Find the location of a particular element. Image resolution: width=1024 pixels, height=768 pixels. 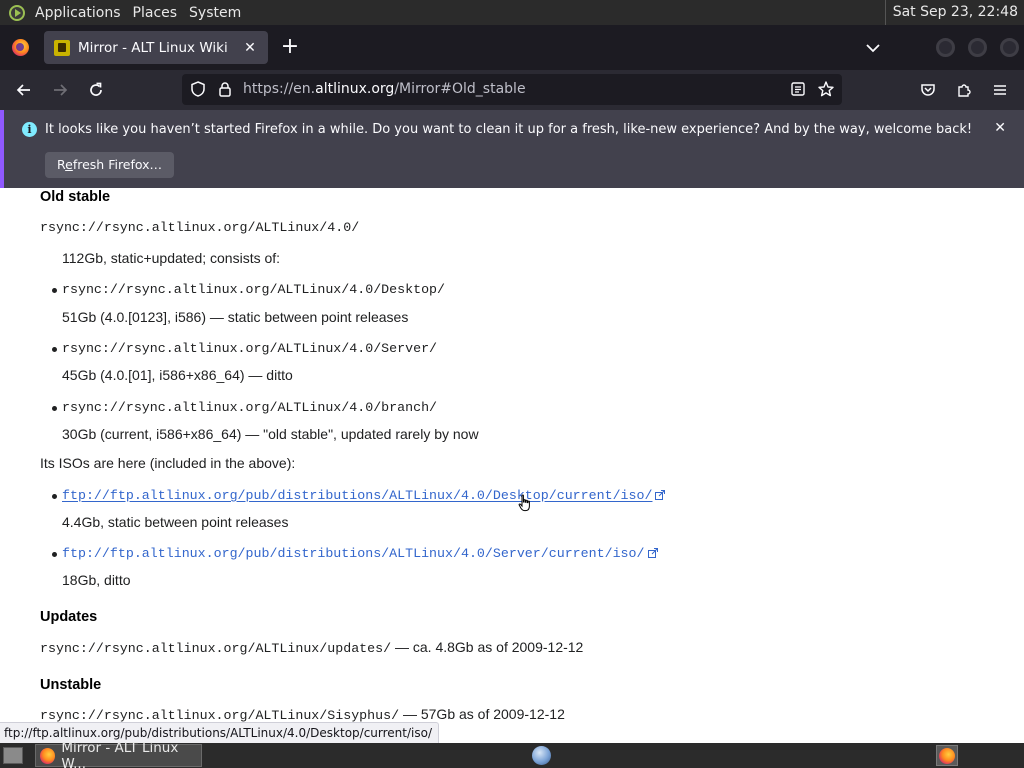

url-host: altlinux.org is located at coordinates (355, 89).